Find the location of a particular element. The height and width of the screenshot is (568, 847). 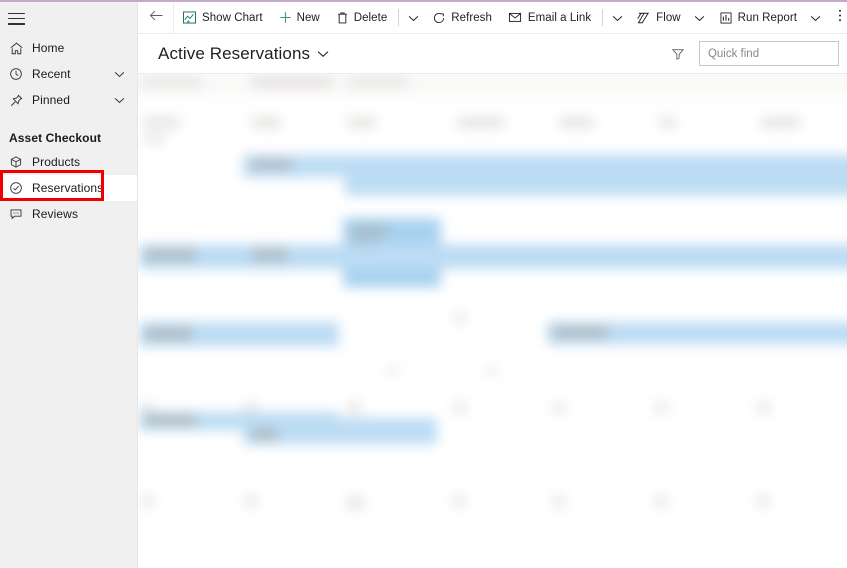

more-commands-button is located at coordinates (837, 17).